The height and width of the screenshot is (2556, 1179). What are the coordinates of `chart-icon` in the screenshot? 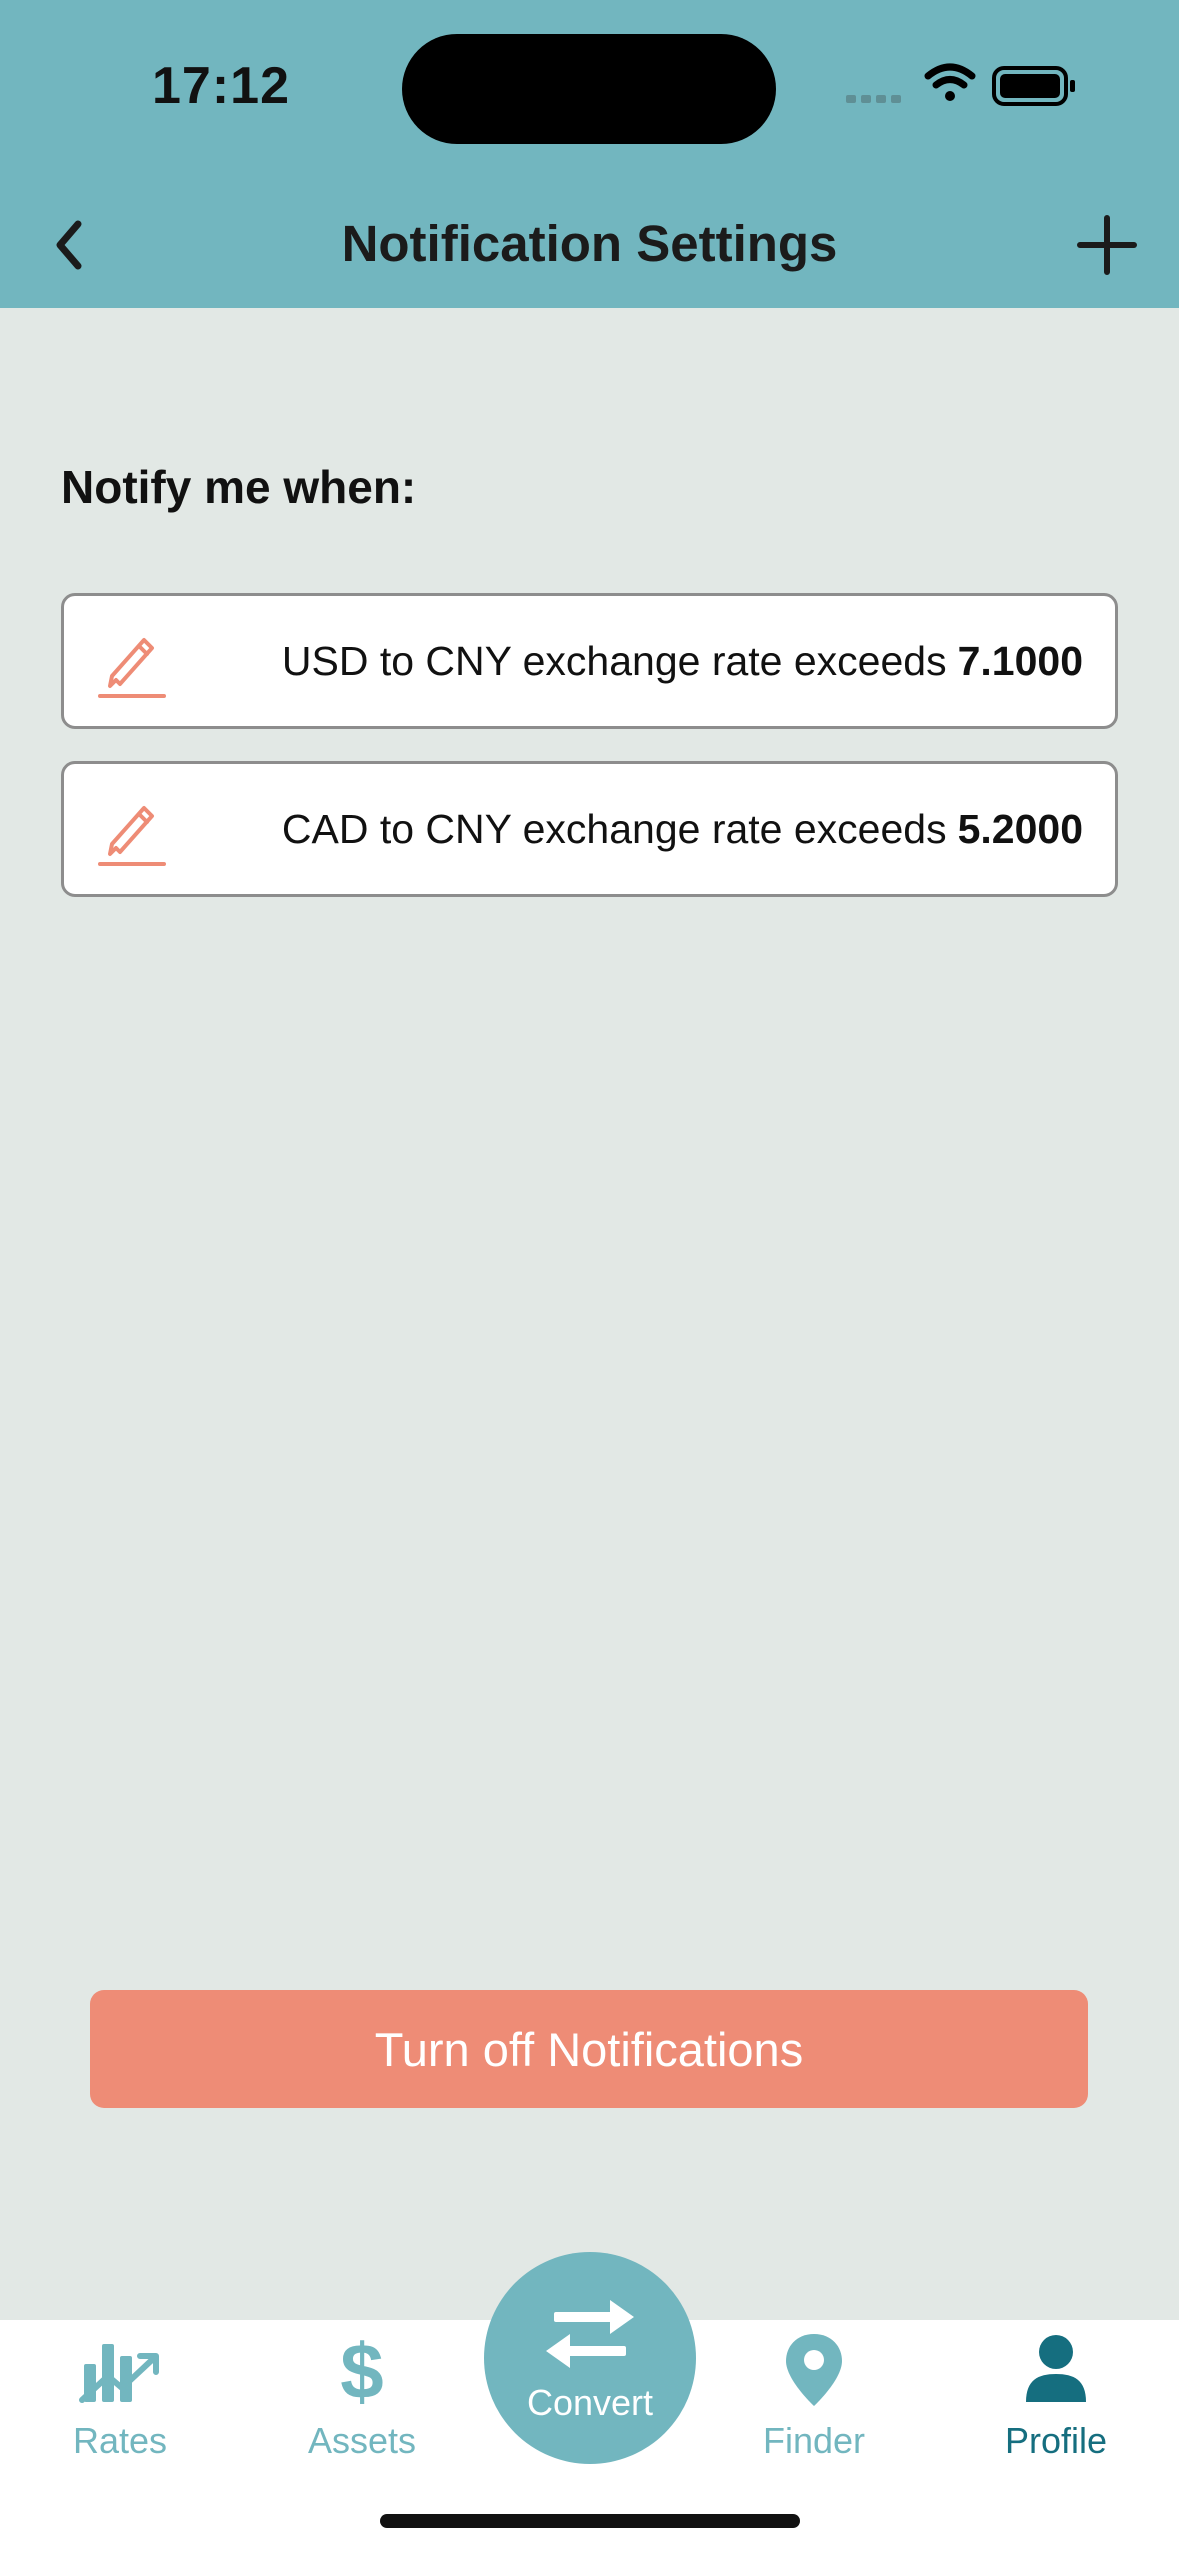 It's located at (119, 2373).